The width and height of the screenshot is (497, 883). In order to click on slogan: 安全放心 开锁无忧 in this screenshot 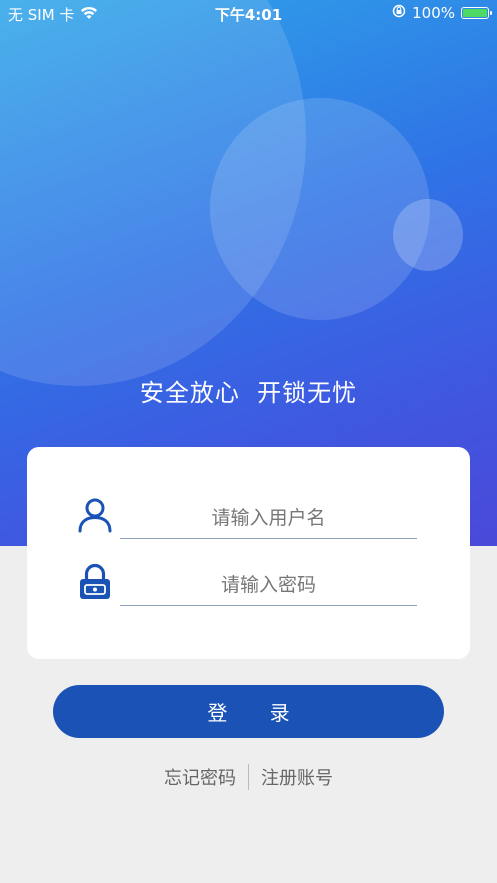, I will do `click(248, 393)`.